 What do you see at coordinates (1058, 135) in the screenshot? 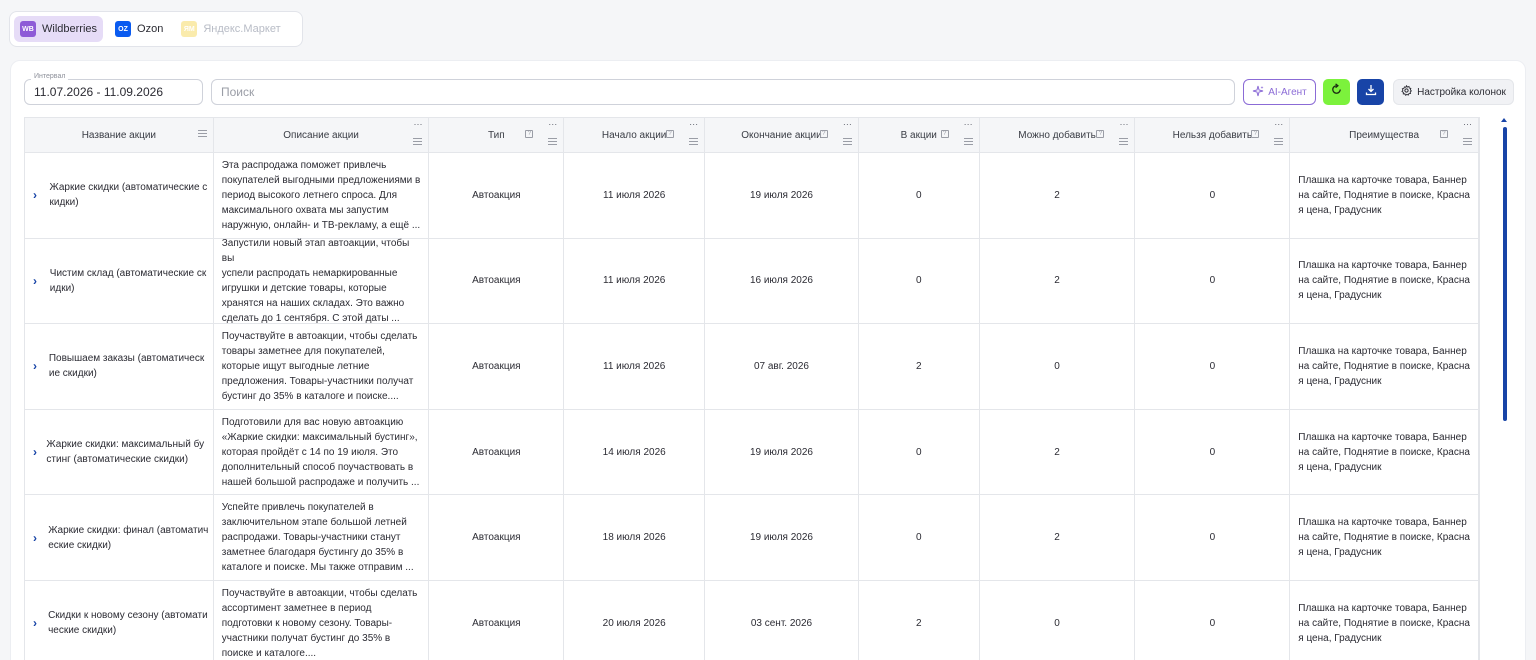
I see `column-header-can: Можно добавить ⋯?` at bounding box center [1058, 135].